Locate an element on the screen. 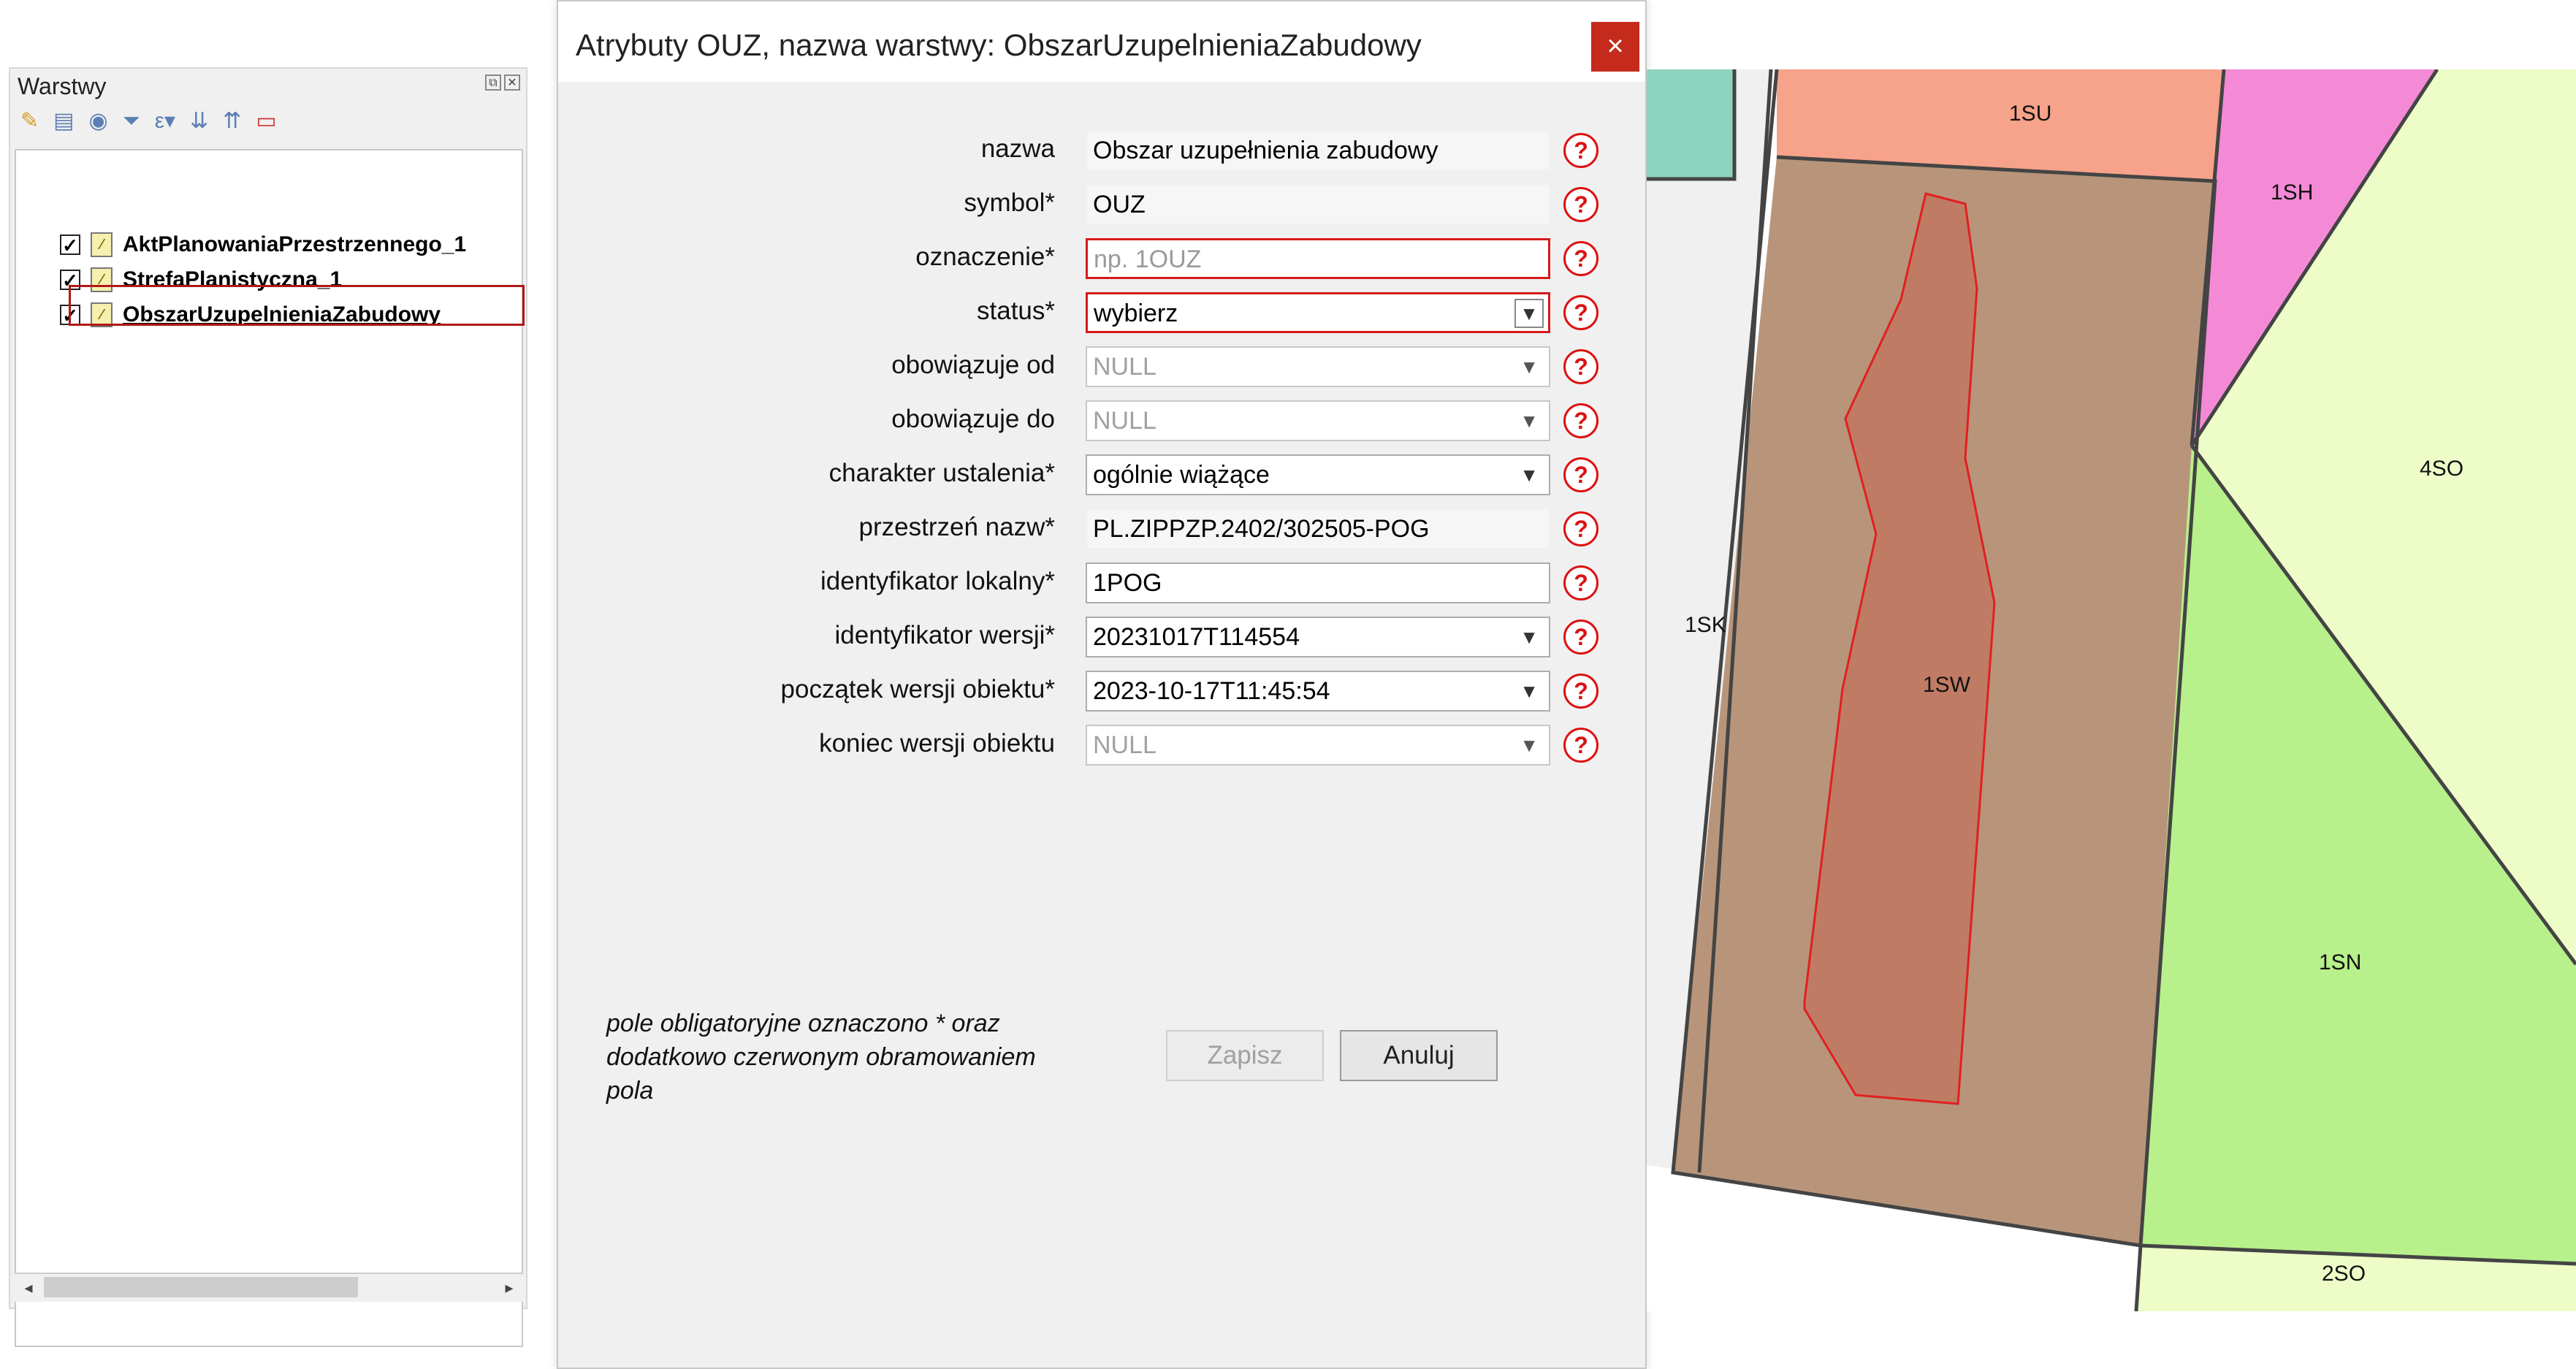 The height and width of the screenshot is (1369, 2576). expression-icon: ε▾ is located at coordinates (165, 122).